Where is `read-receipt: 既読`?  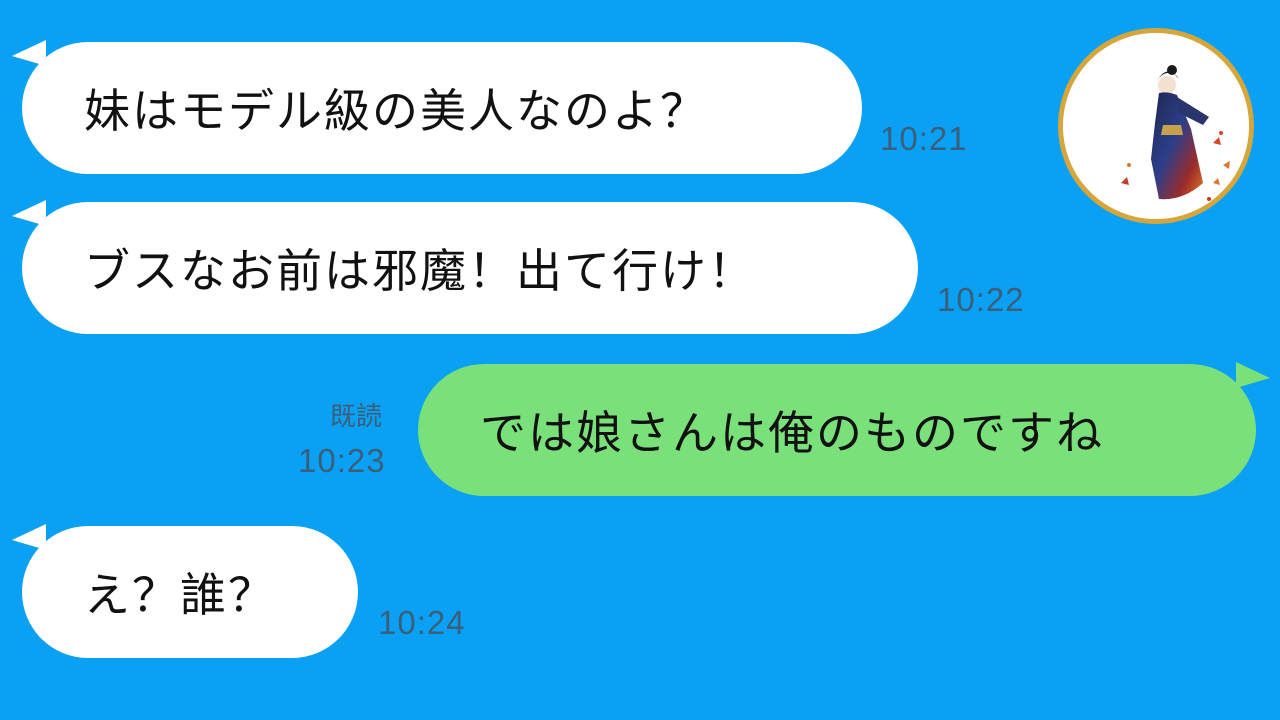
read-receipt: 既読 is located at coordinates (356, 417).